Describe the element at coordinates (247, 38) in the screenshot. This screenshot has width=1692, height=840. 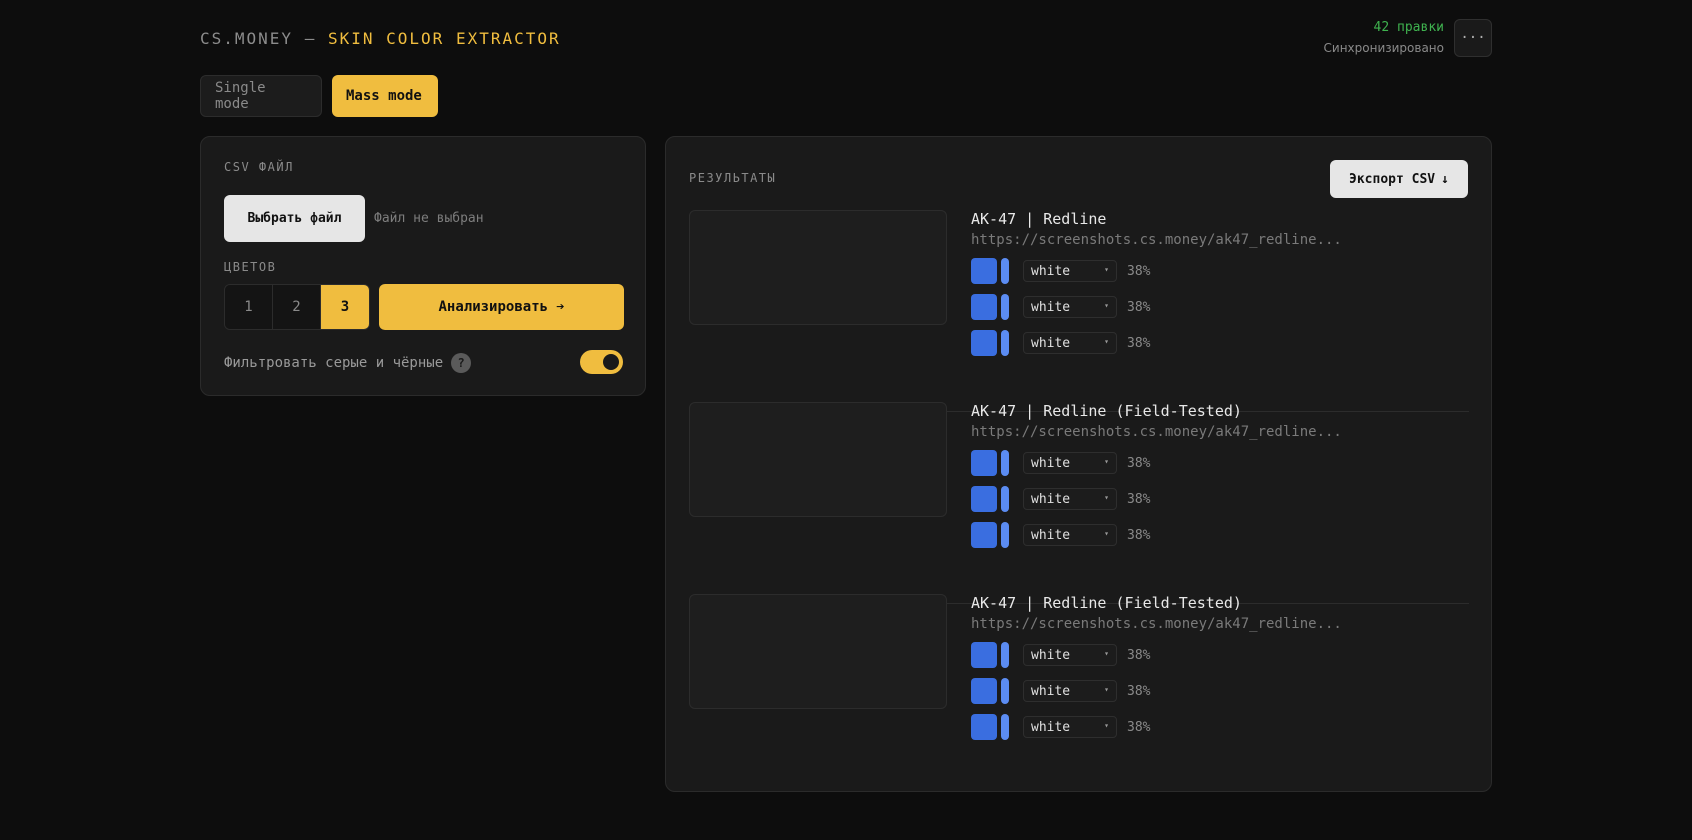
I see `brand-name: CS.MONEY` at that location.